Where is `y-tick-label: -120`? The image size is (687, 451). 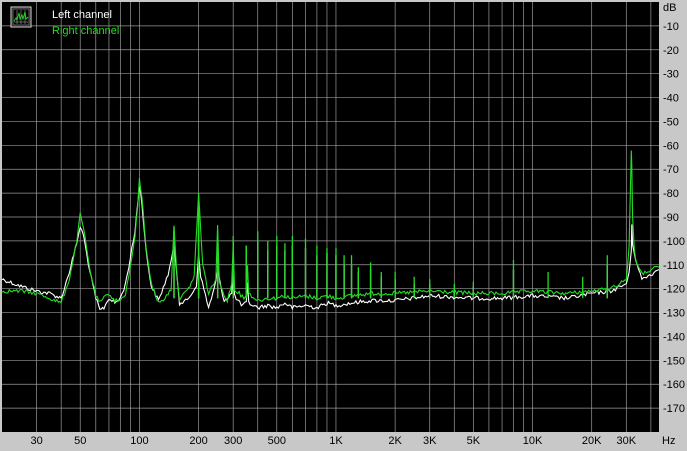
y-tick-label: -120 is located at coordinates (674, 290).